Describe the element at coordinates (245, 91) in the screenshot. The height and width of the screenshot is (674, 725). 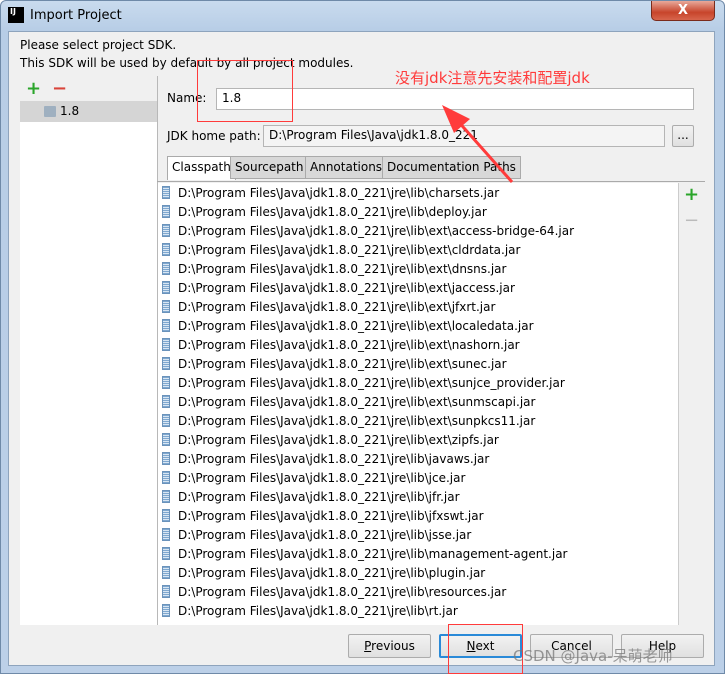
I see `annotation-box-name` at that location.